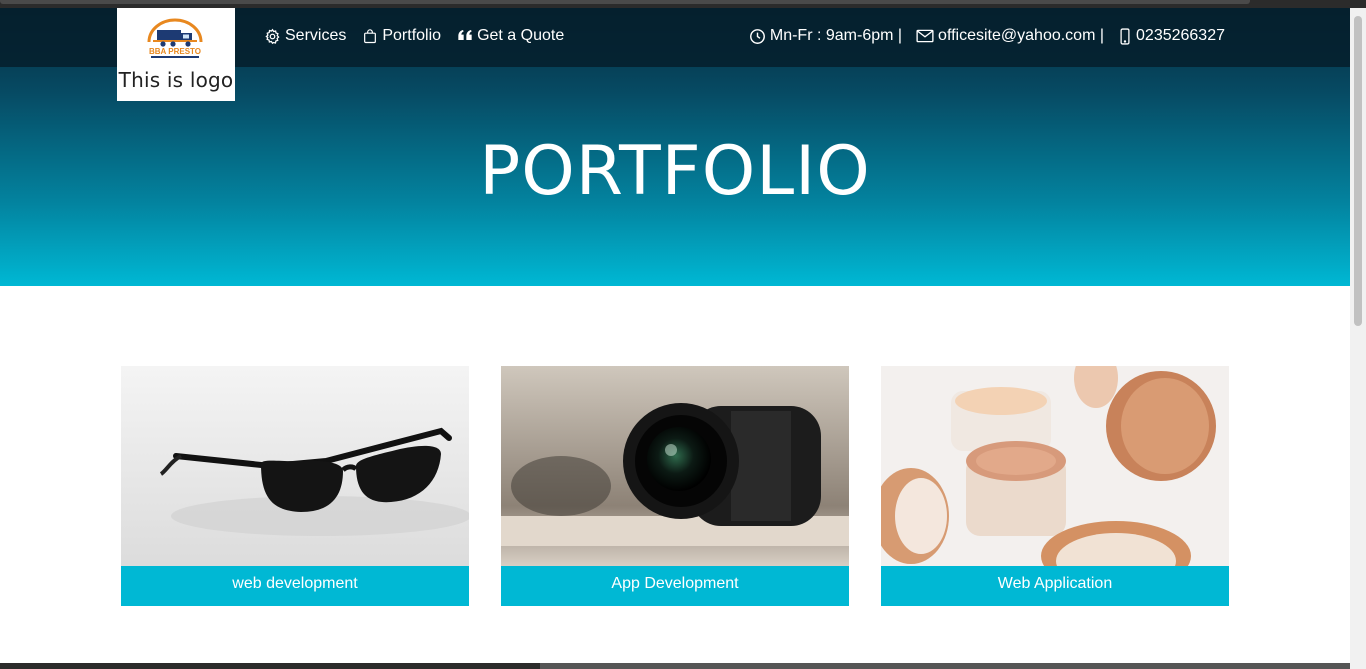 This screenshot has height=669, width=1366. I want to click on nav-portfolio-link: Portfolio, so click(401, 36).